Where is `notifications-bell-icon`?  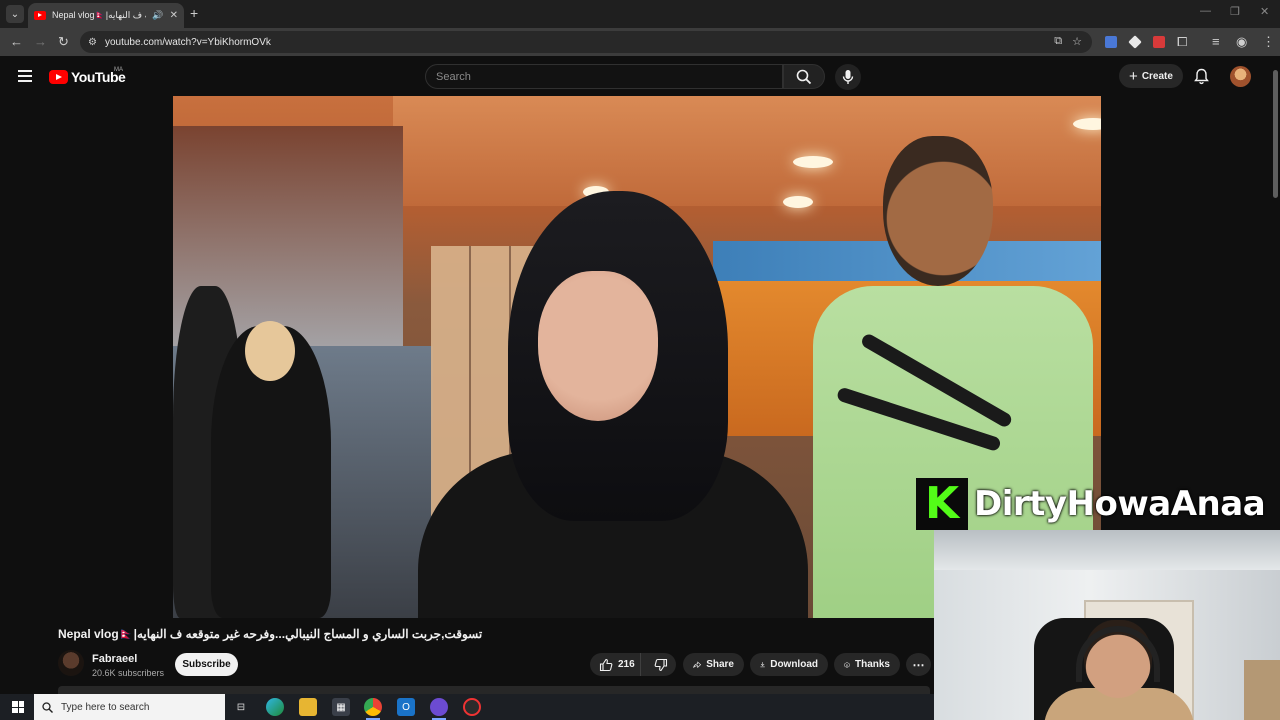
notifications-bell-icon is located at coordinates (1201, 76).